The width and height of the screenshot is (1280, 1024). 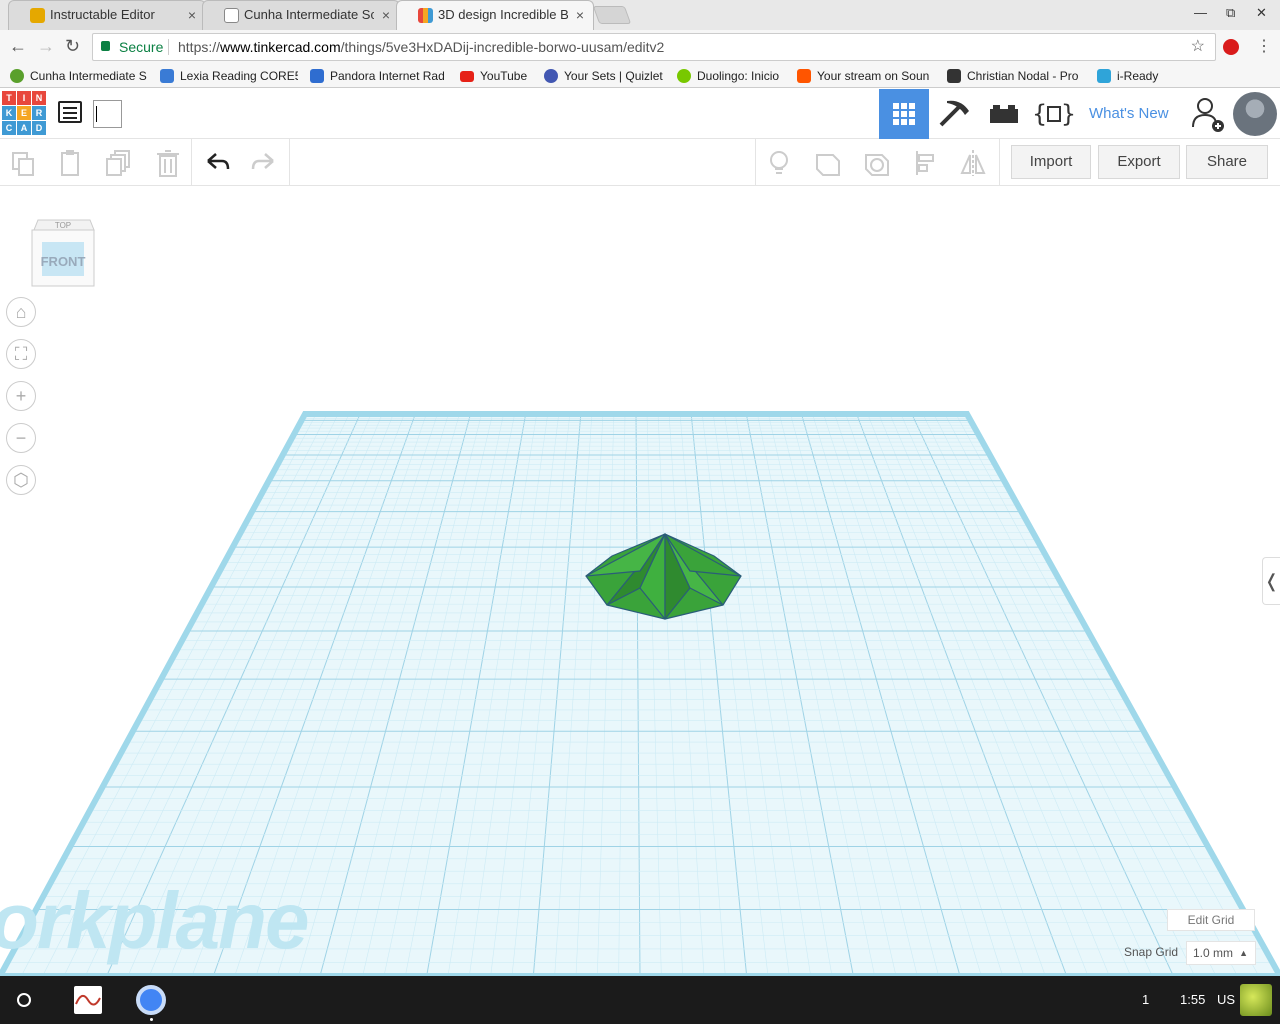 I want to click on notification-count: 1, so click(x=1145, y=999).